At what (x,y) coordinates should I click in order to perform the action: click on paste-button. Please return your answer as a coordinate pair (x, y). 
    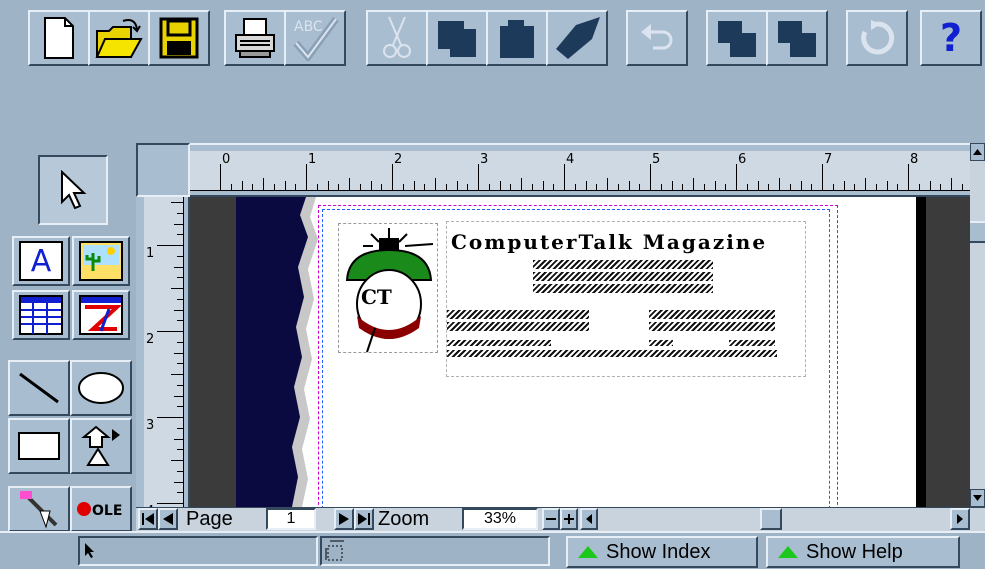
    Looking at the image, I should click on (517, 38).